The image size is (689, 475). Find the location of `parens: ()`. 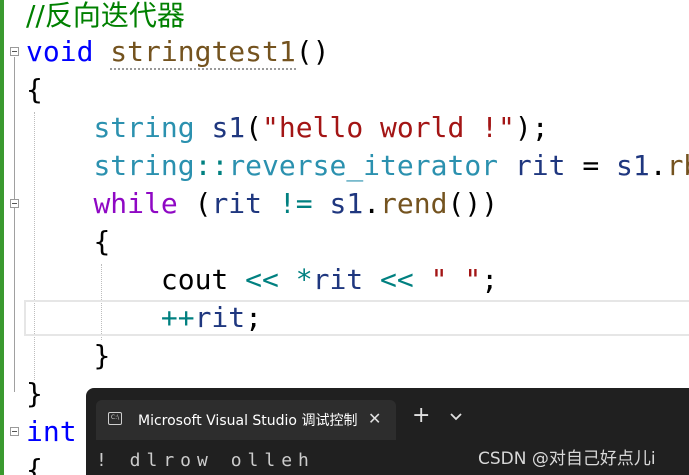

parens: () is located at coordinates (312, 51).